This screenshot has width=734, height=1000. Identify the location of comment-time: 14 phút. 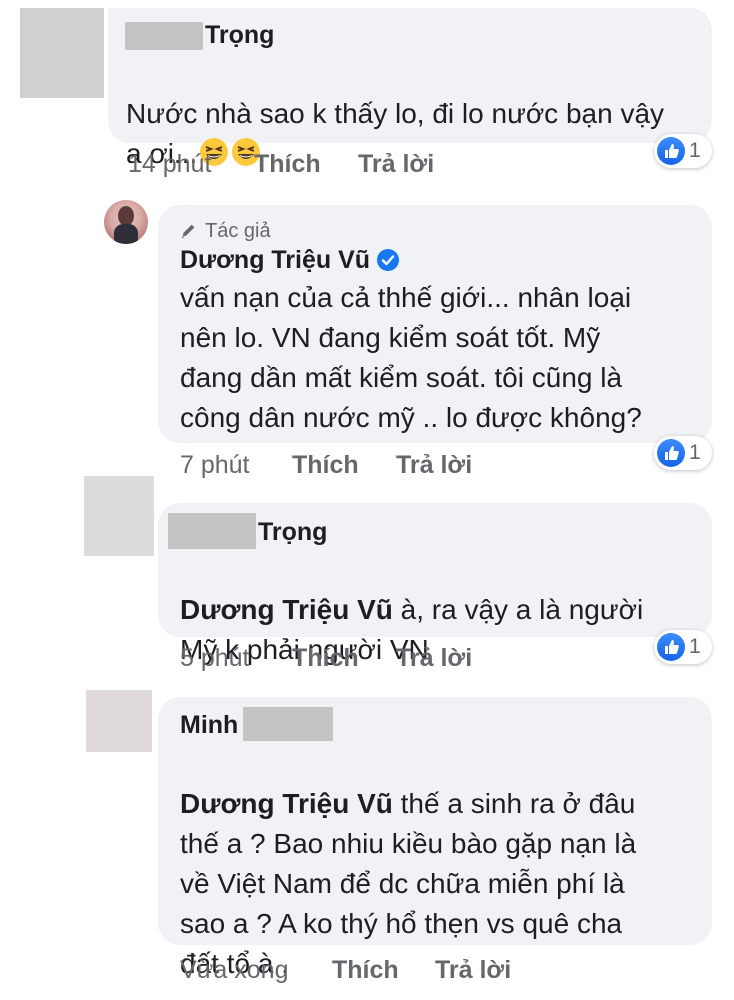
(169, 164).